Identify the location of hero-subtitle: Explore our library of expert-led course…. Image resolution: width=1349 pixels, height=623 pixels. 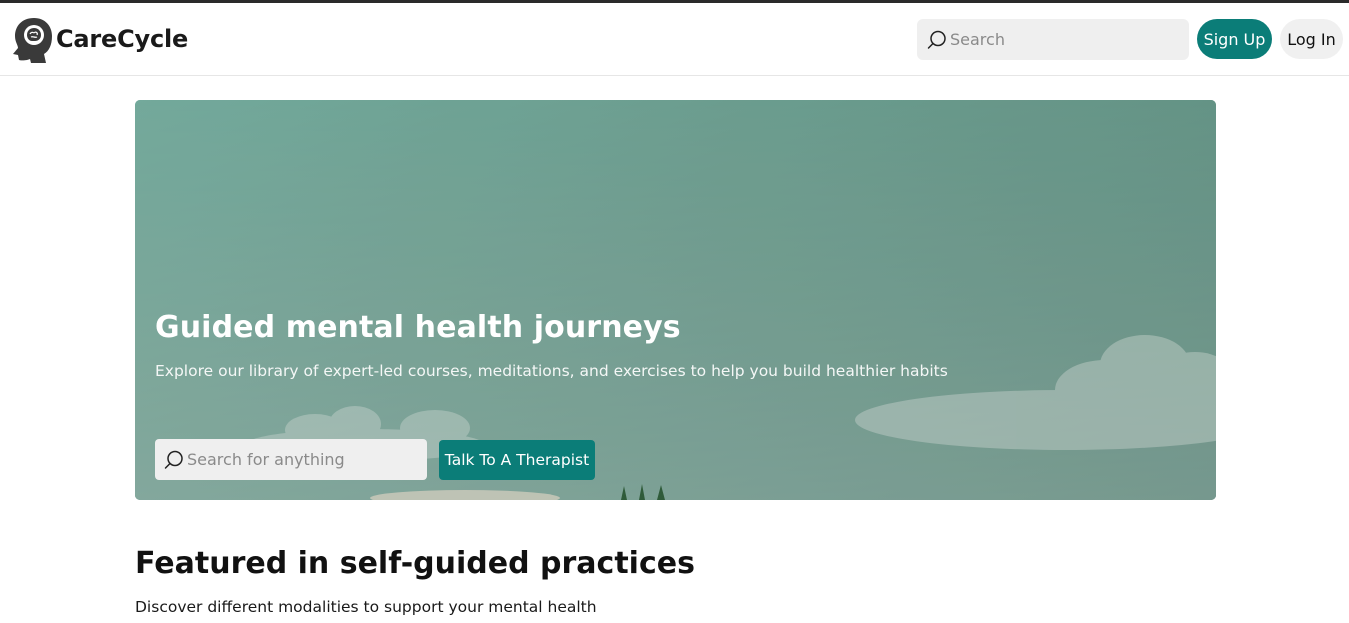
(551, 371).